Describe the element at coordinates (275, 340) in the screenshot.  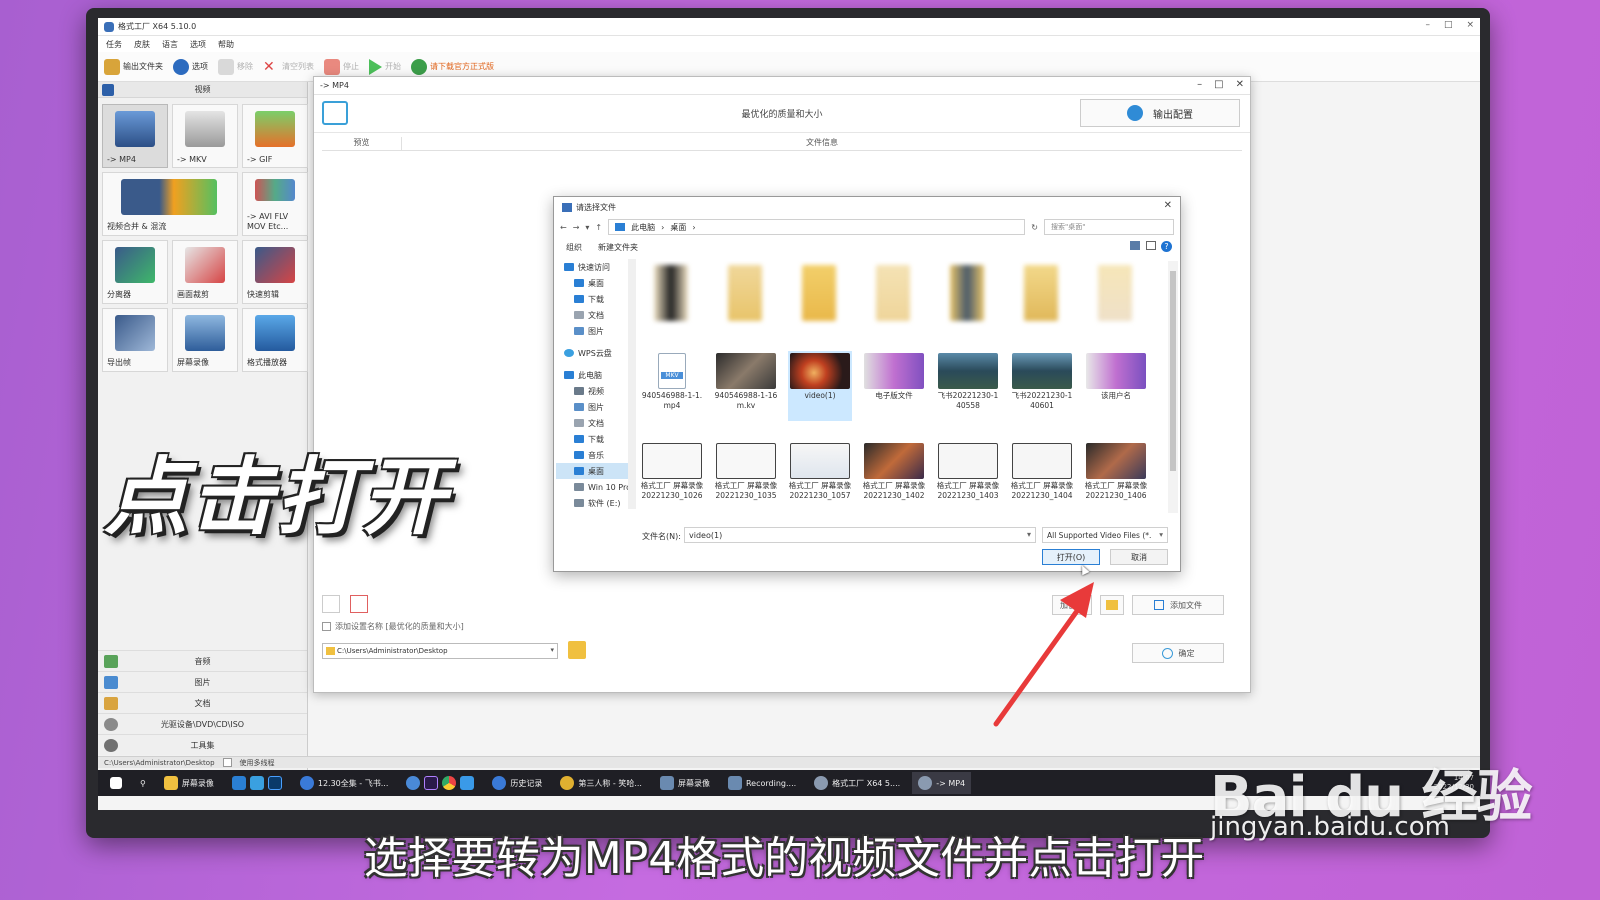
I see `tile-player: 格式播放器` at that location.